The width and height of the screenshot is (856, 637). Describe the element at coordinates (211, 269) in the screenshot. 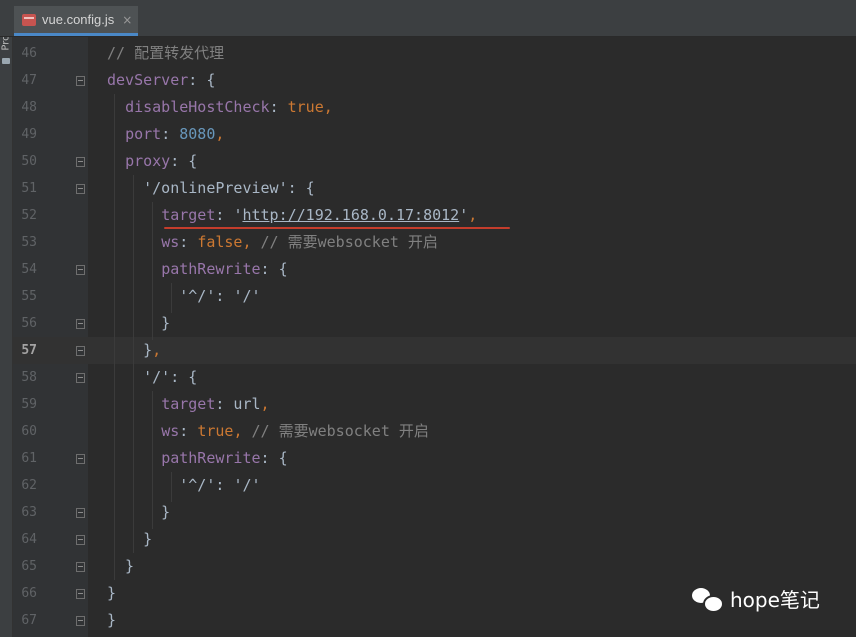

I see `code-token: pathRewrite` at that location.